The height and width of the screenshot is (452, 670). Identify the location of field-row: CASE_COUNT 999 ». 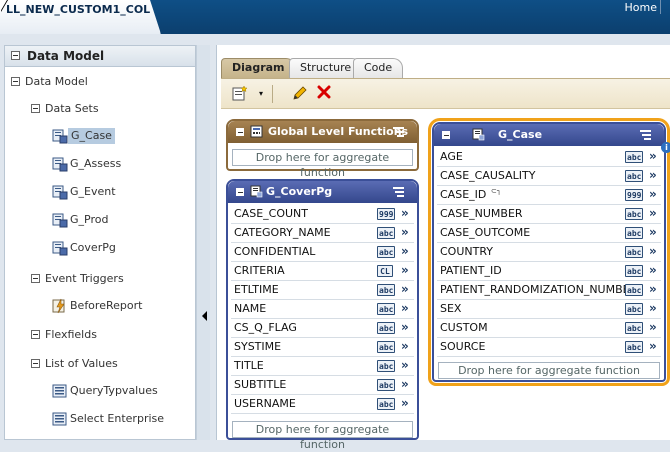
(322, 214).